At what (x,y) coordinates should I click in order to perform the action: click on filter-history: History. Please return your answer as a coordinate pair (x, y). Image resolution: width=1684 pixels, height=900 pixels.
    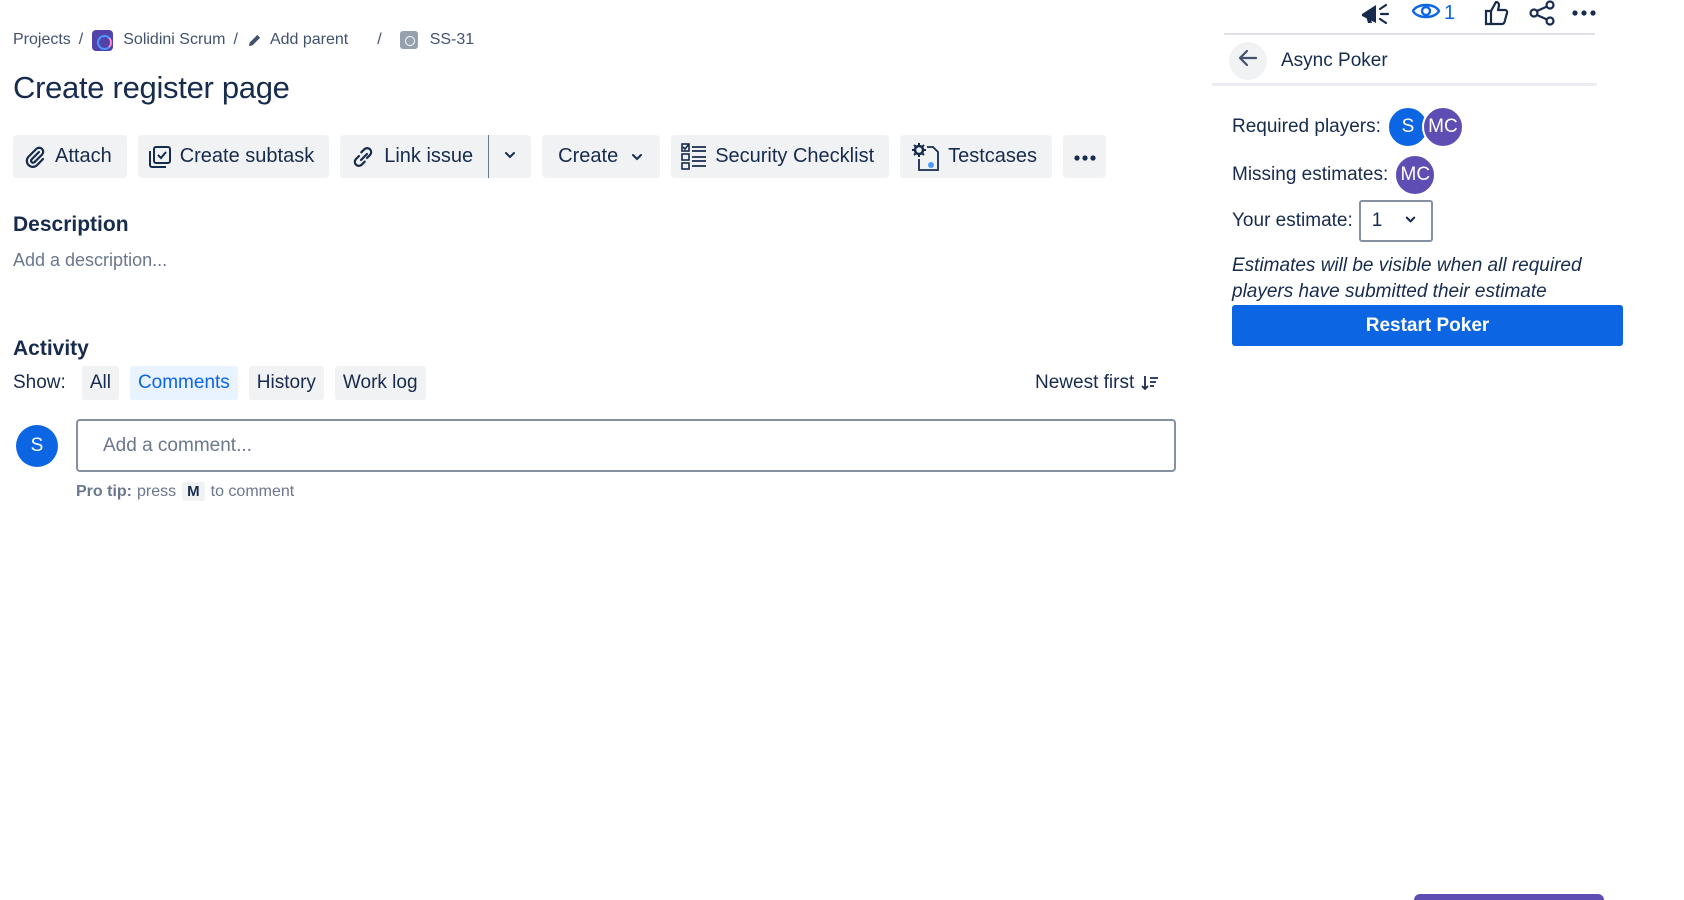
    Looking at the image, I should click on (286, 383).